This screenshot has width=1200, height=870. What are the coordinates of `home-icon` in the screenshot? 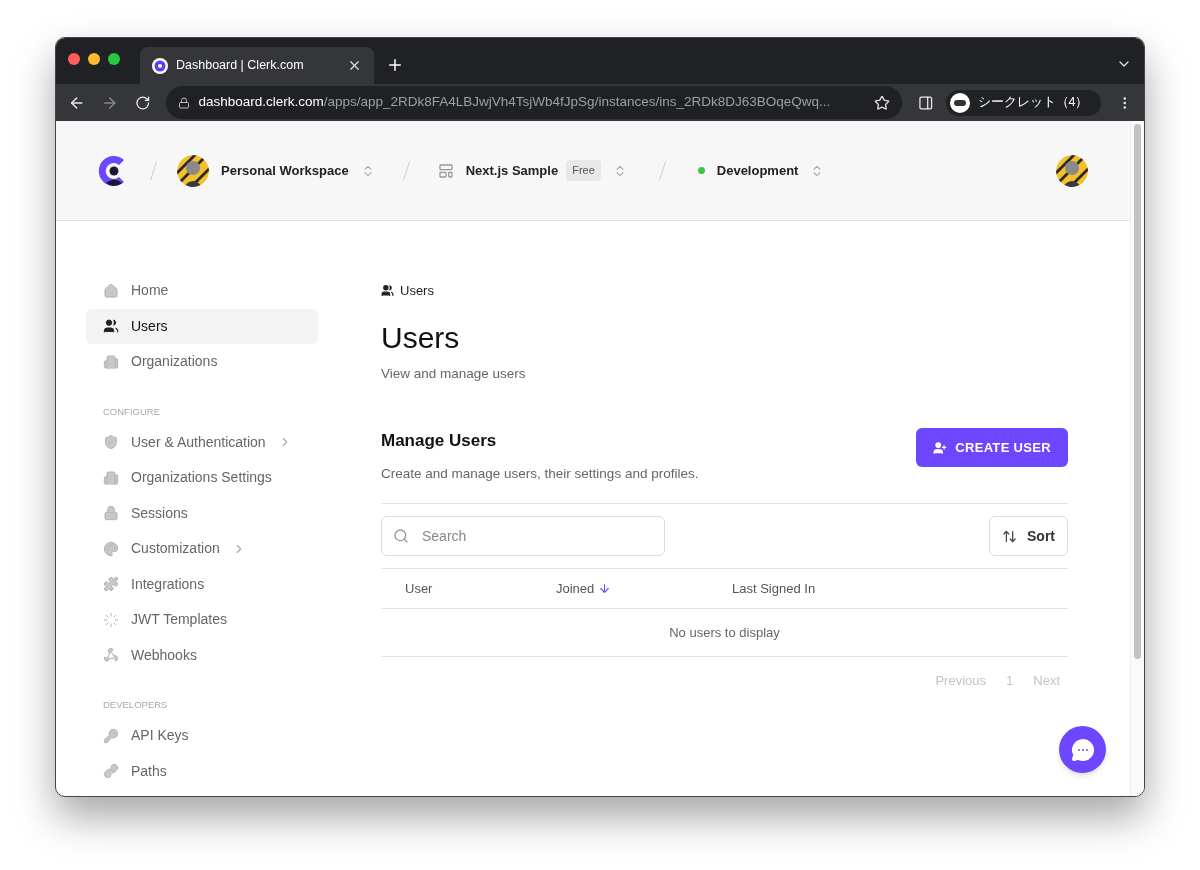 It's located at (111, 290).